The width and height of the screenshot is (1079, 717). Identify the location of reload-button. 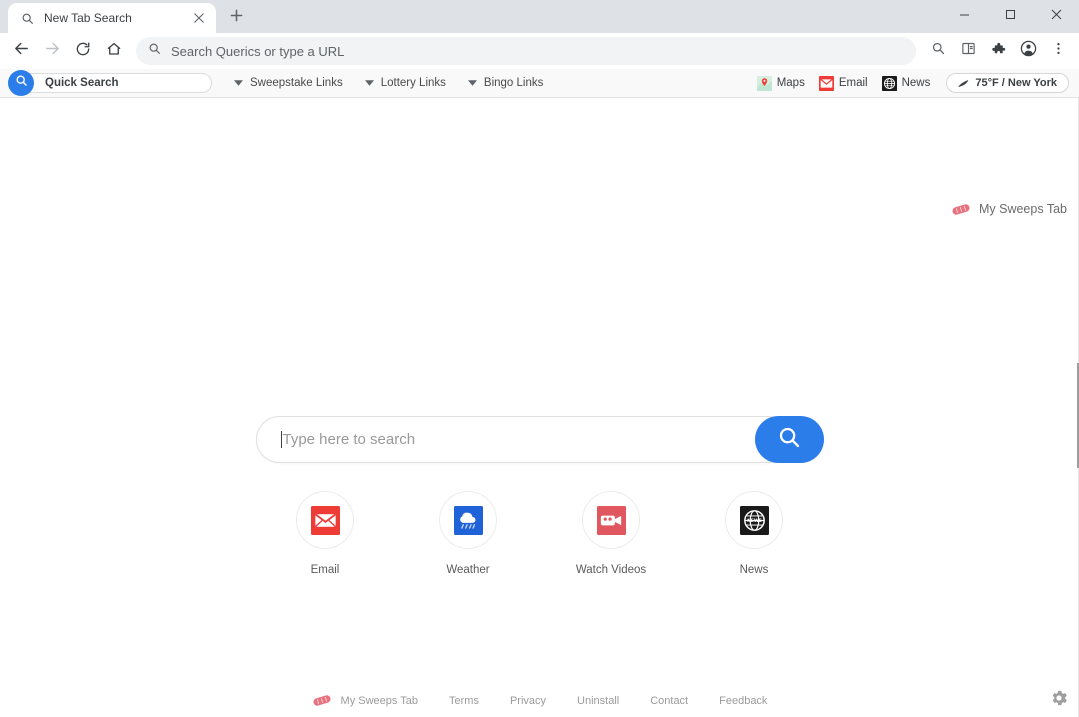
(83, 51).